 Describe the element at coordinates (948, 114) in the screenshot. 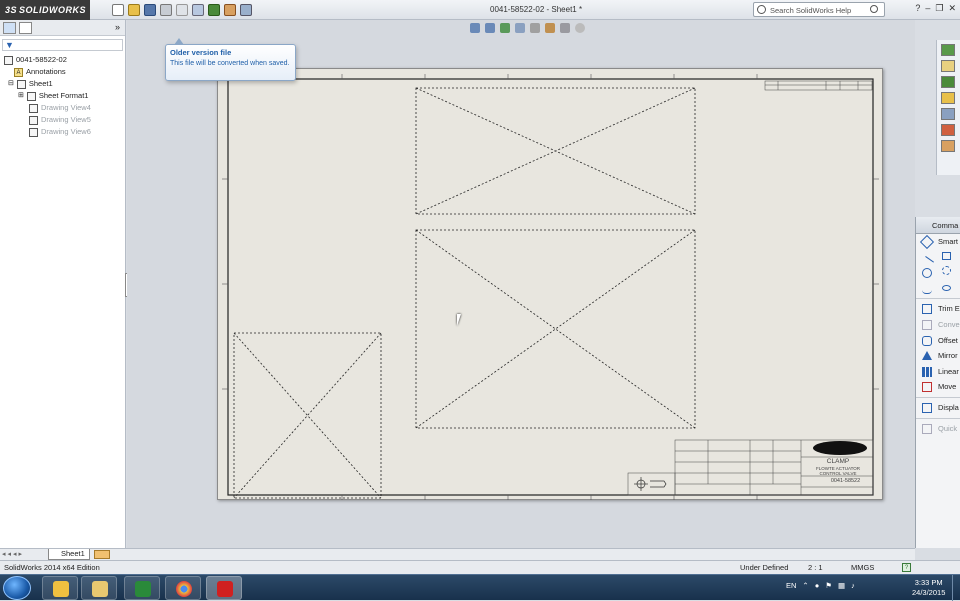

I see `view-palette-icon` at that location.